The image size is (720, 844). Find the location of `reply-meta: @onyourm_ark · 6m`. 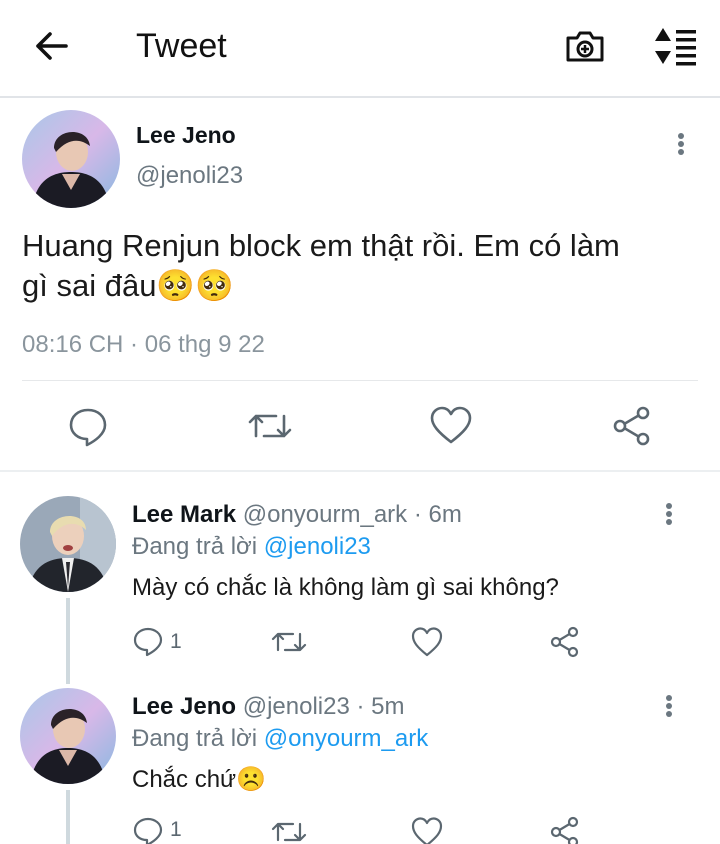

reply-meta: @onyourm_ark · 6m is located at coordinates (352, 514).